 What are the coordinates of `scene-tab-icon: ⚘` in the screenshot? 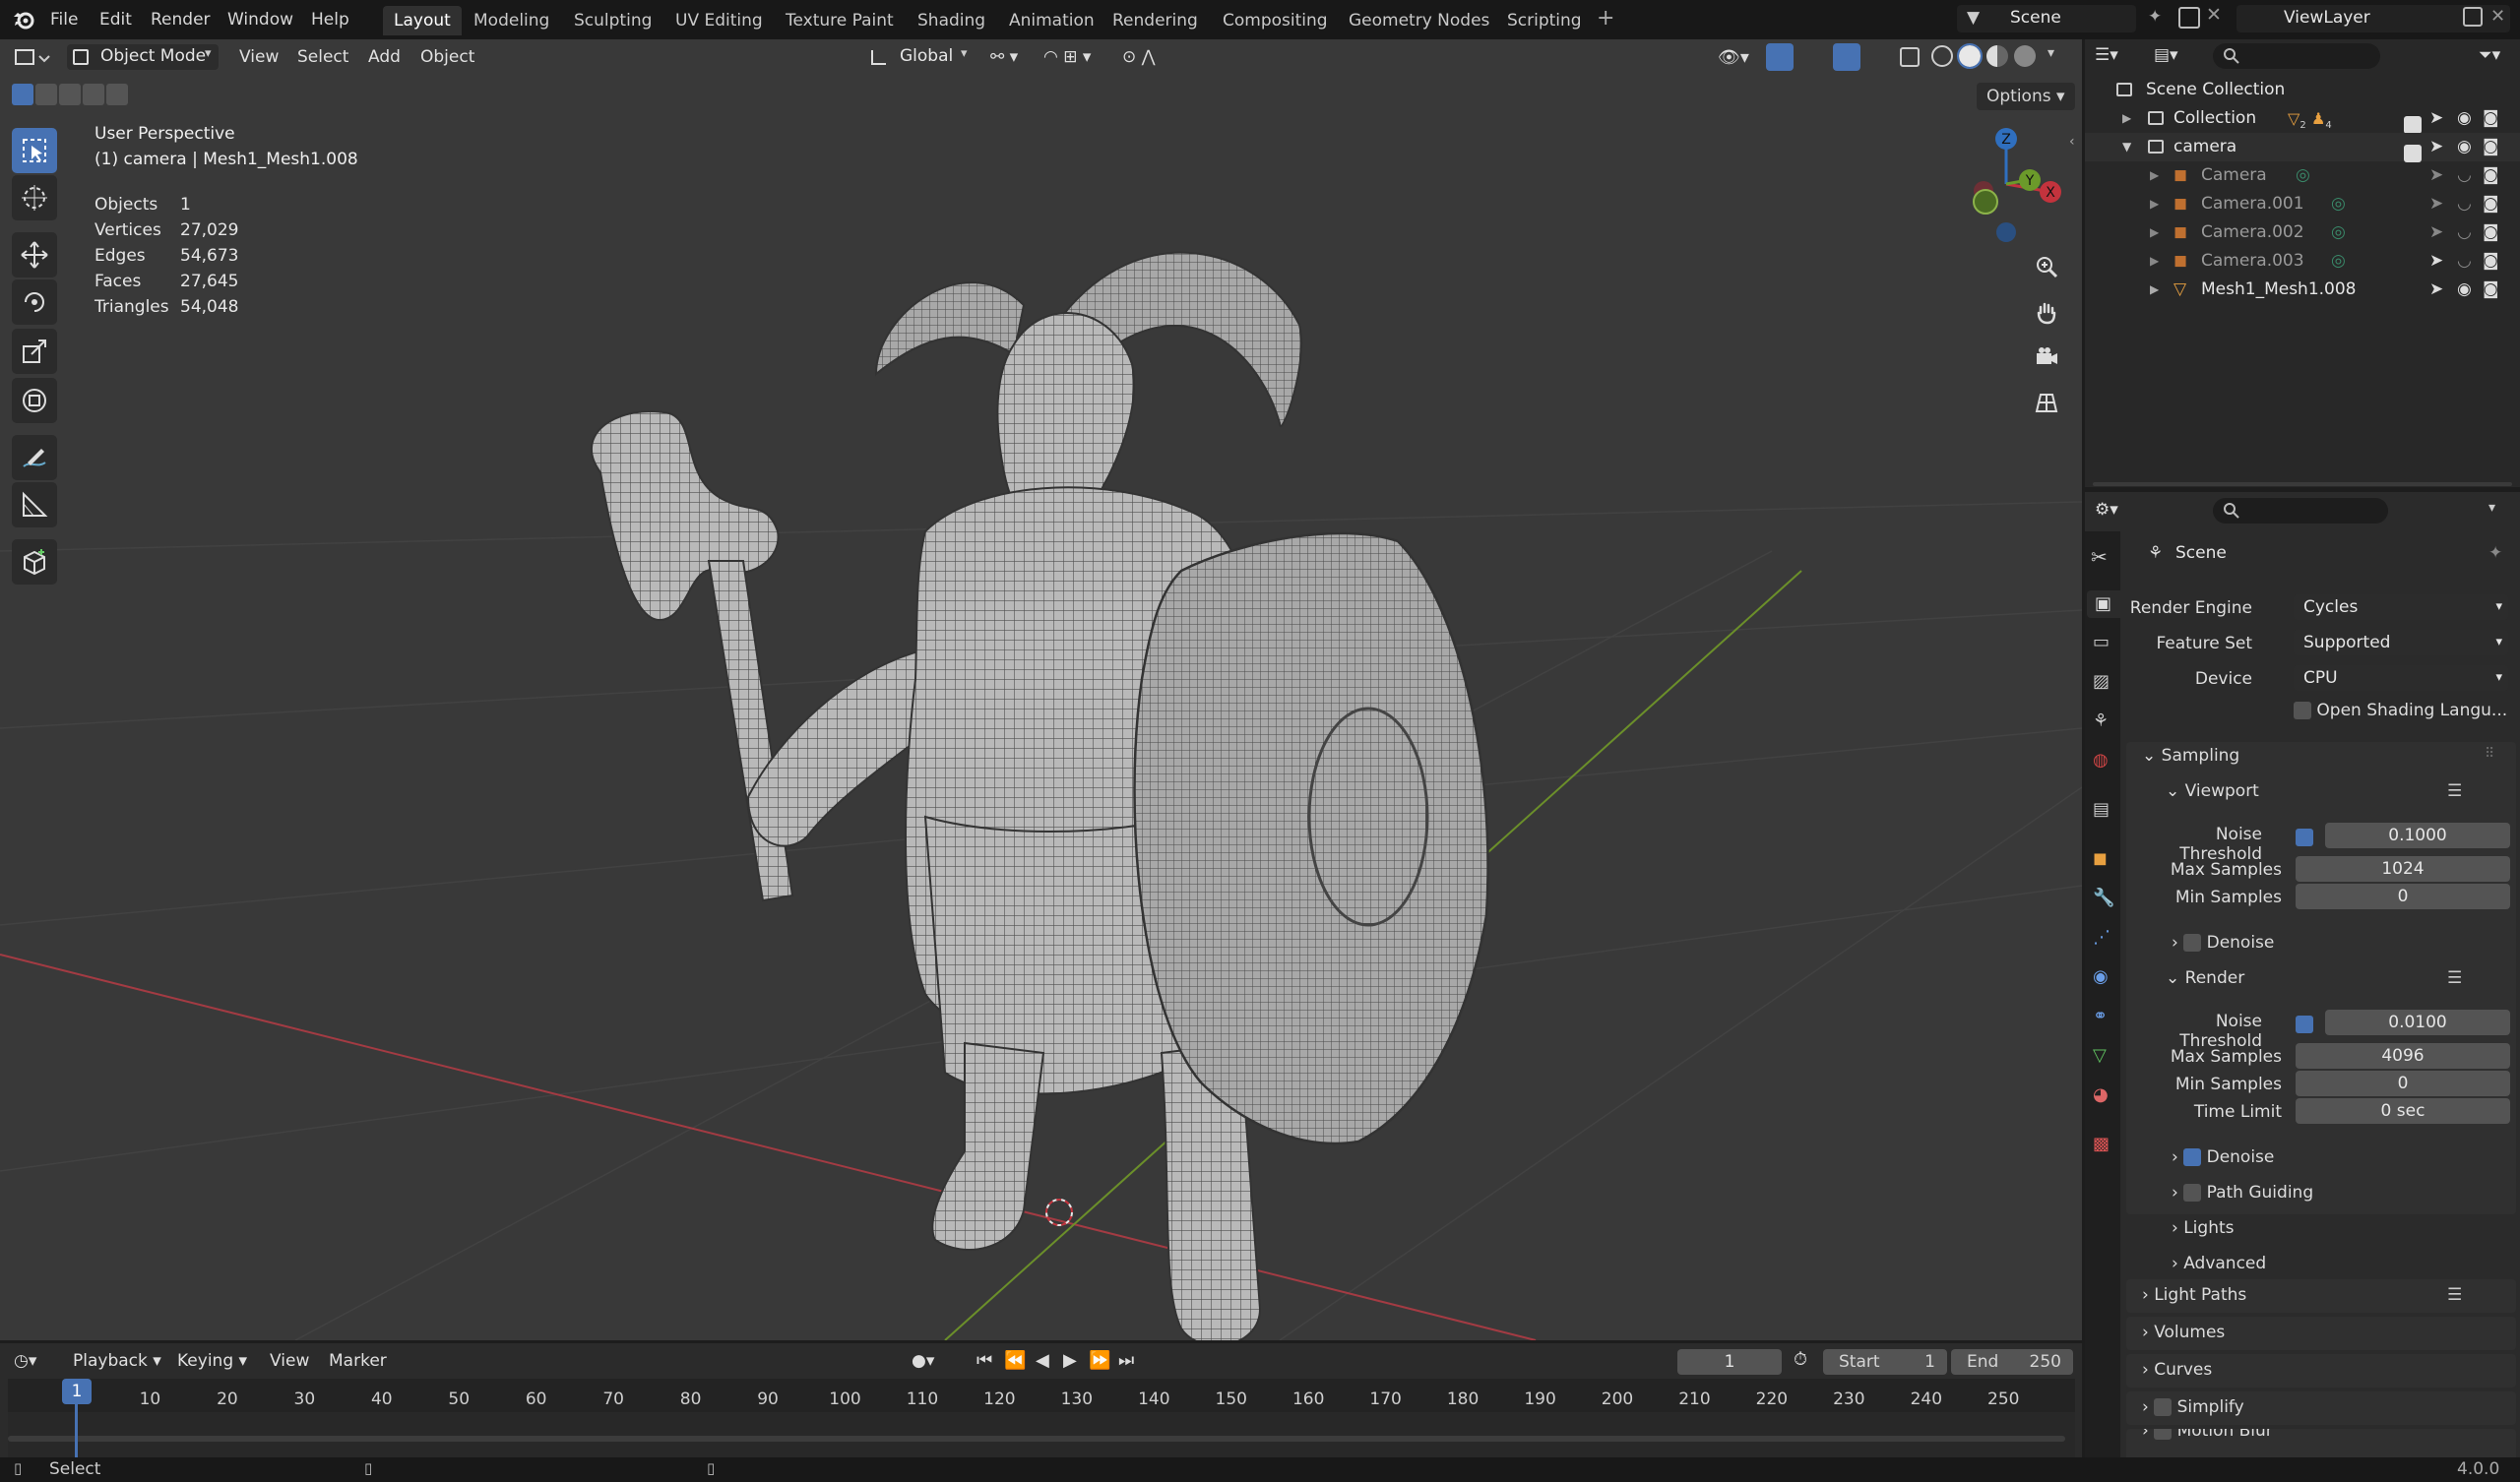 It's located at (2101, 720).